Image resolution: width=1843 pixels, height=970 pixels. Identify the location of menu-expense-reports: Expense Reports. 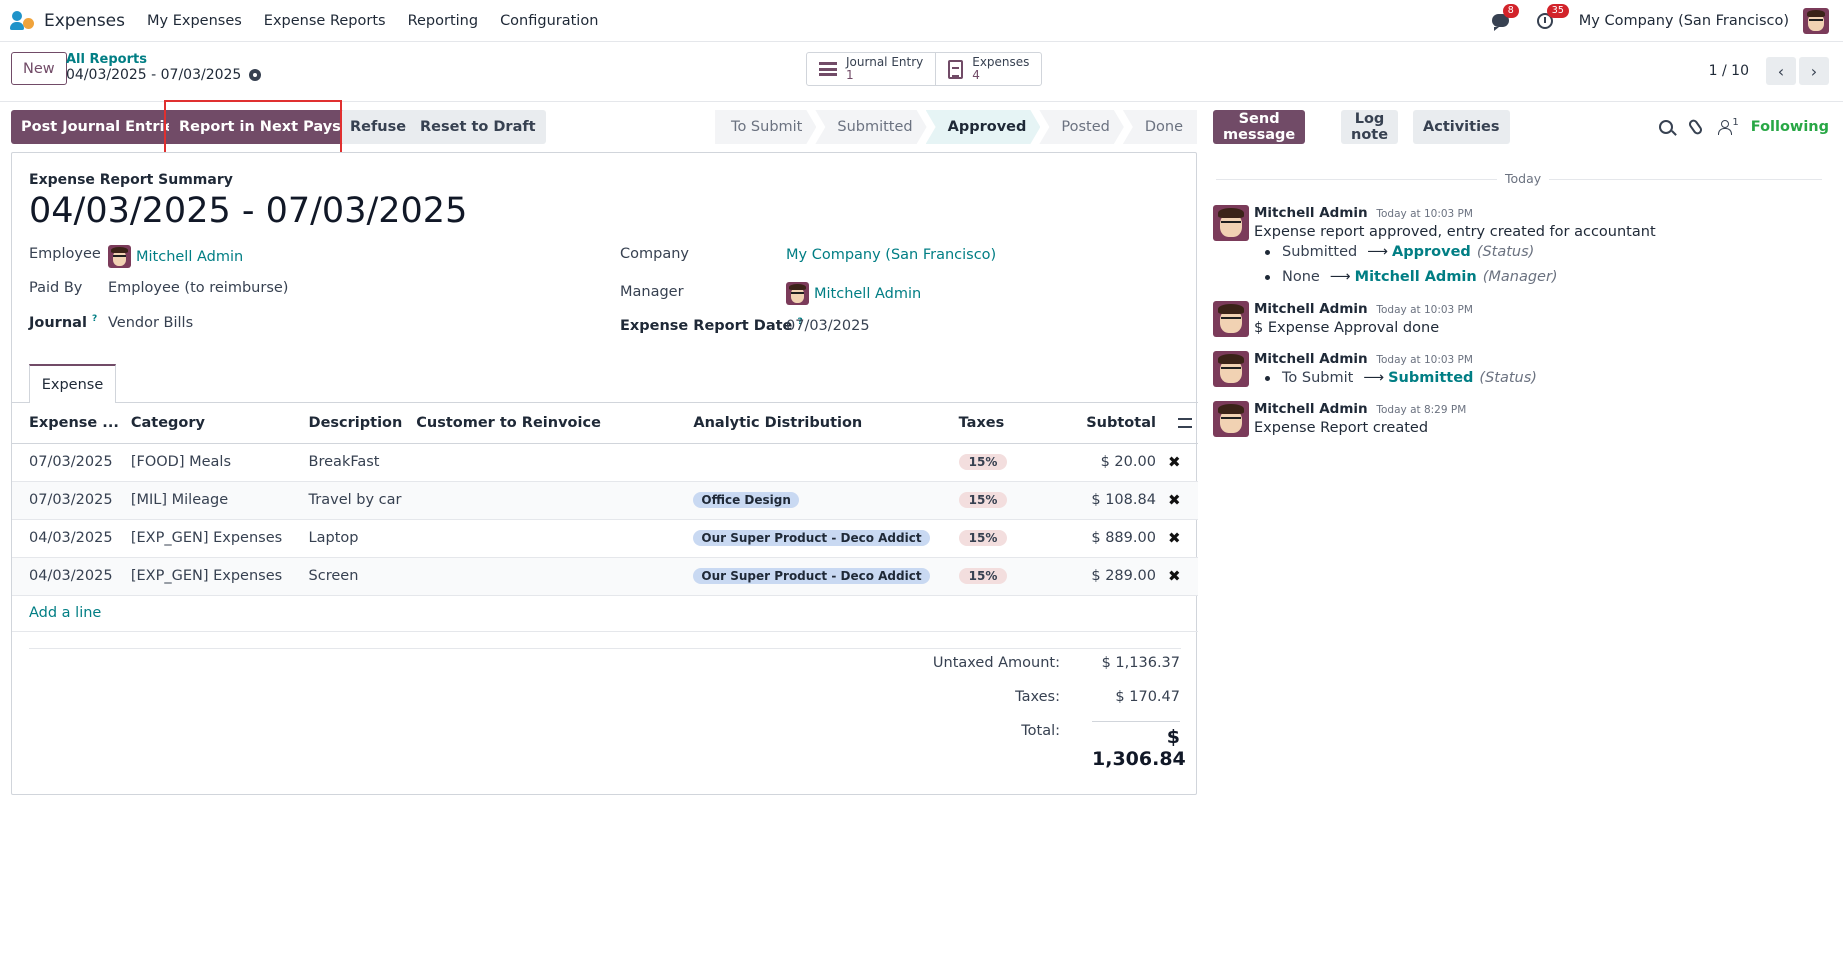
(325, 21).